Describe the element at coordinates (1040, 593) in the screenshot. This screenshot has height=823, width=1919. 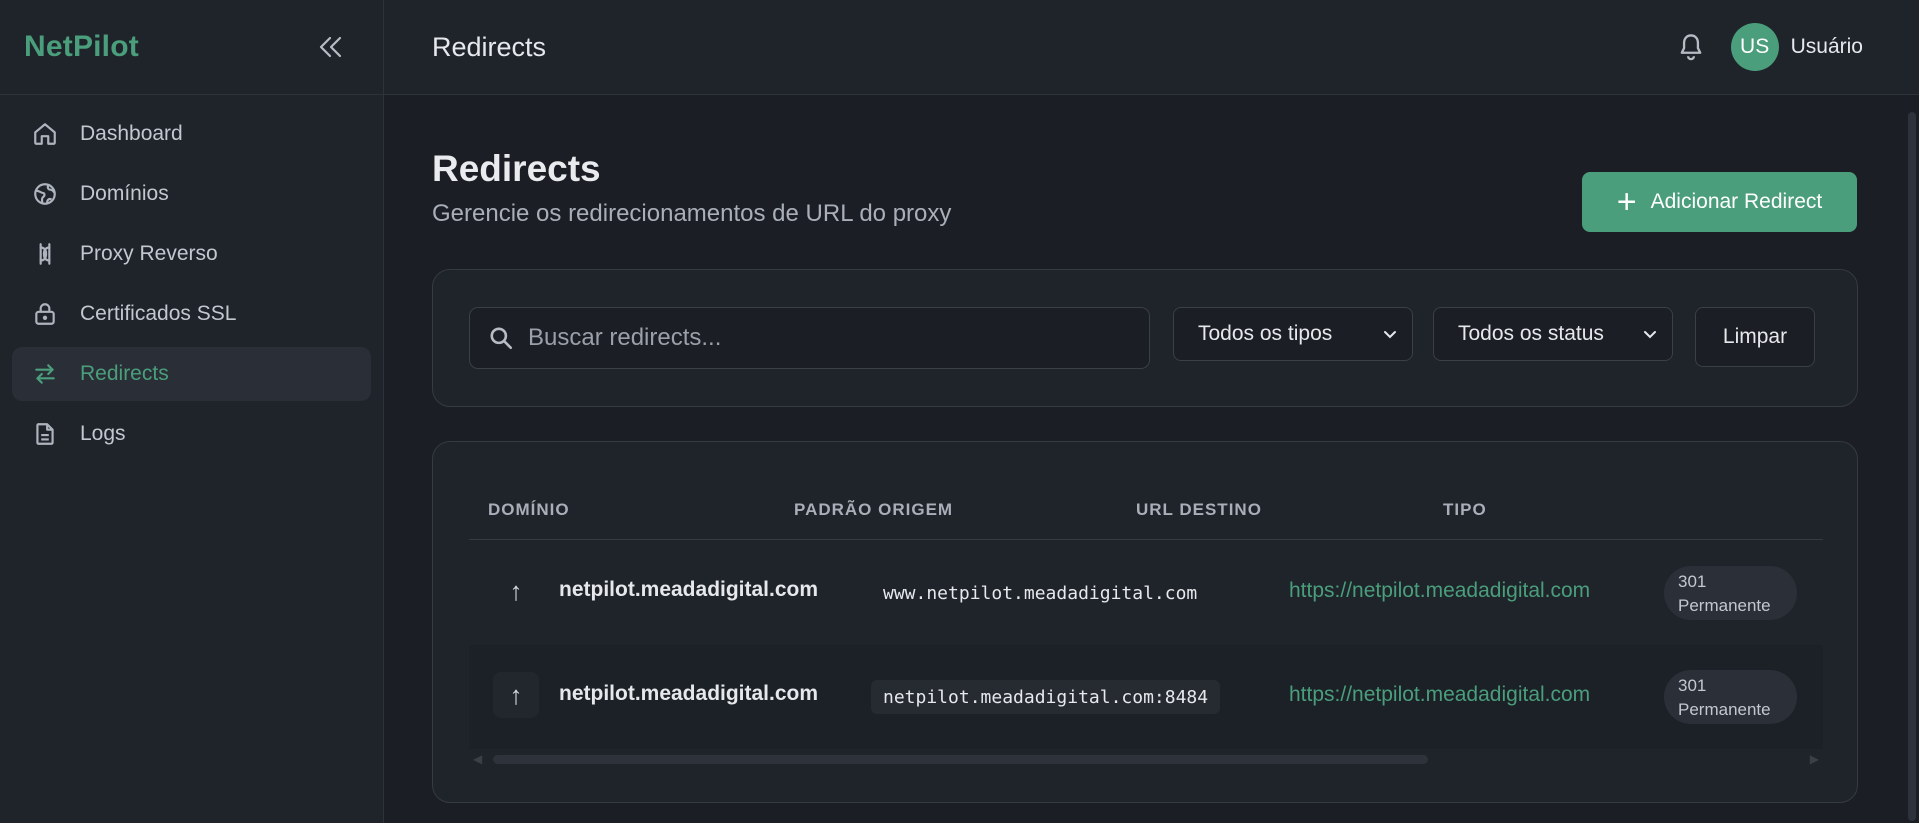
I see `row-origin-pattern: www.netpilot.meadadigital.com` at that location.